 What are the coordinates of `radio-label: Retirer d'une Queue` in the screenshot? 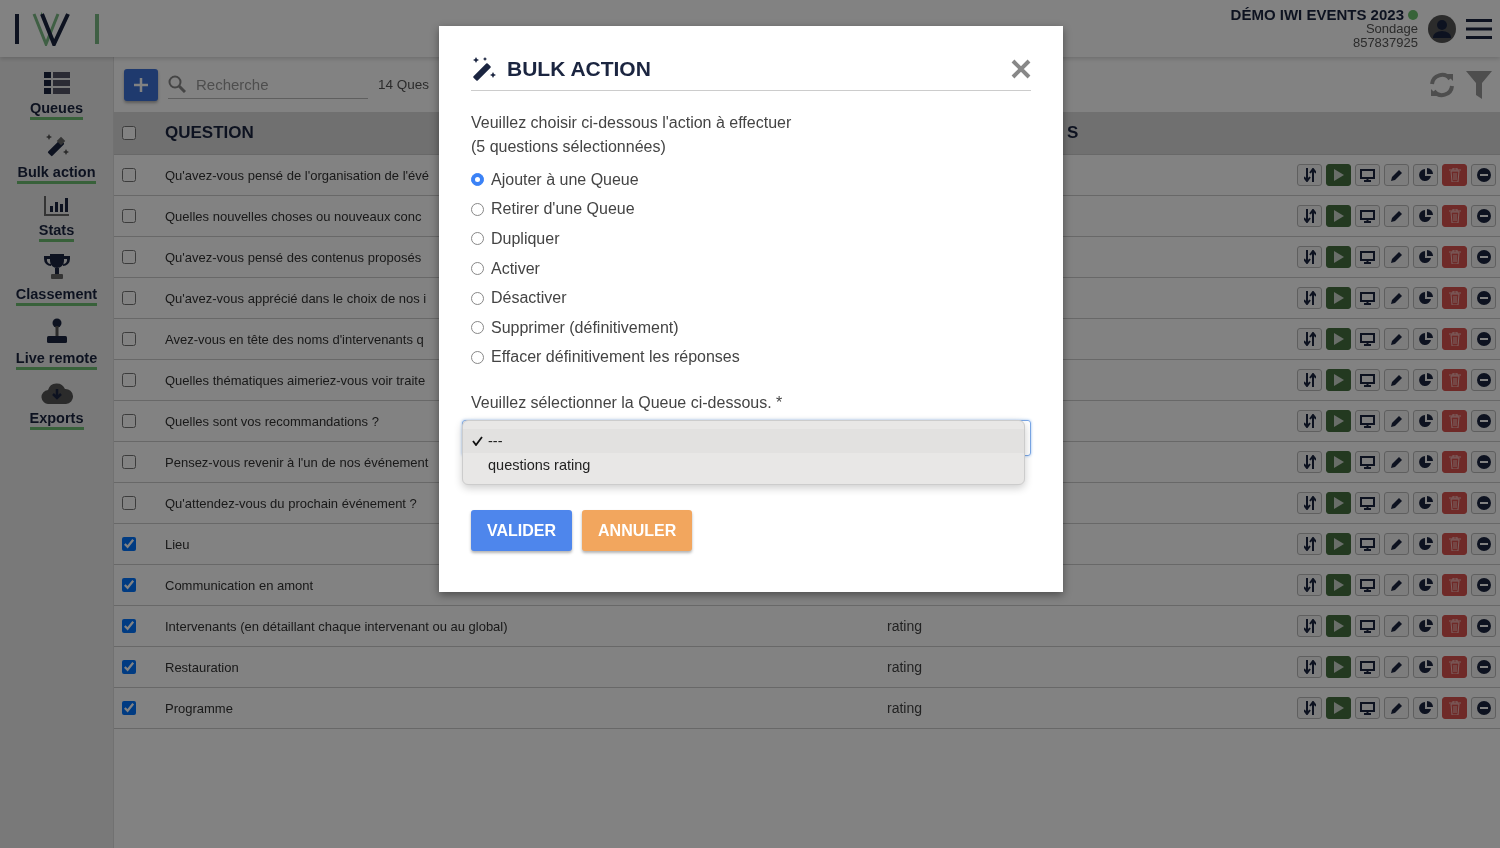 It's located at (563, 209).